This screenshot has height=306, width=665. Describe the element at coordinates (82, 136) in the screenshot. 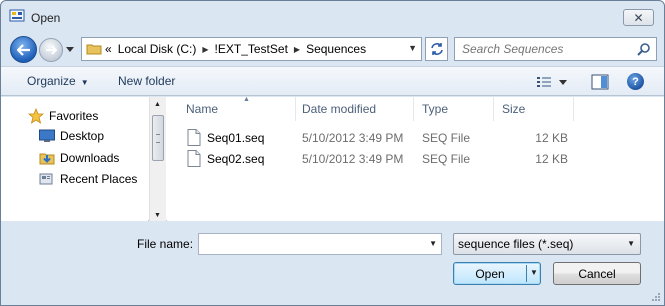

I see `nav-desktop-label: Desktop` at that location.